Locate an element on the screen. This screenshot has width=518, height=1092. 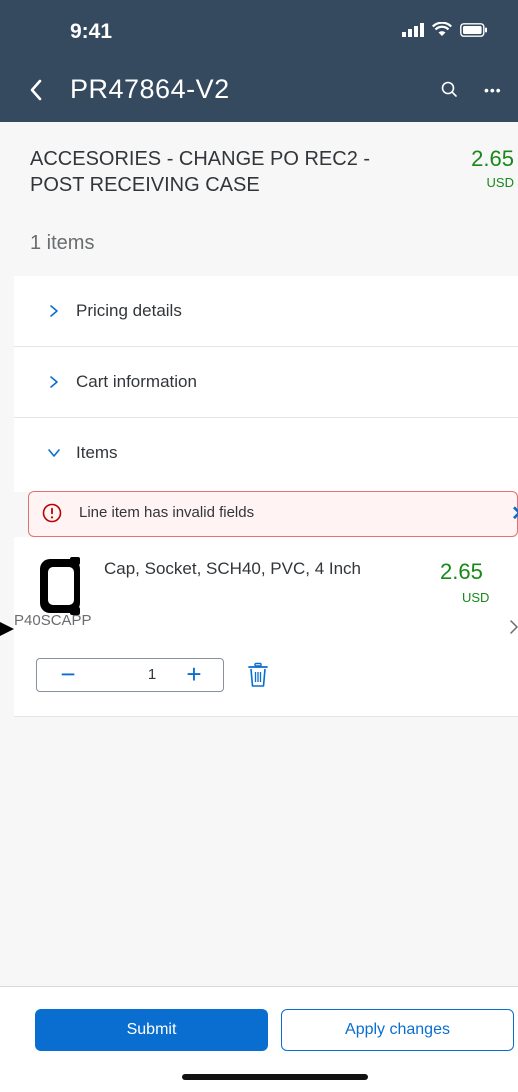
quantity-stepper: − 1 + is located at coordinates (130, 675).